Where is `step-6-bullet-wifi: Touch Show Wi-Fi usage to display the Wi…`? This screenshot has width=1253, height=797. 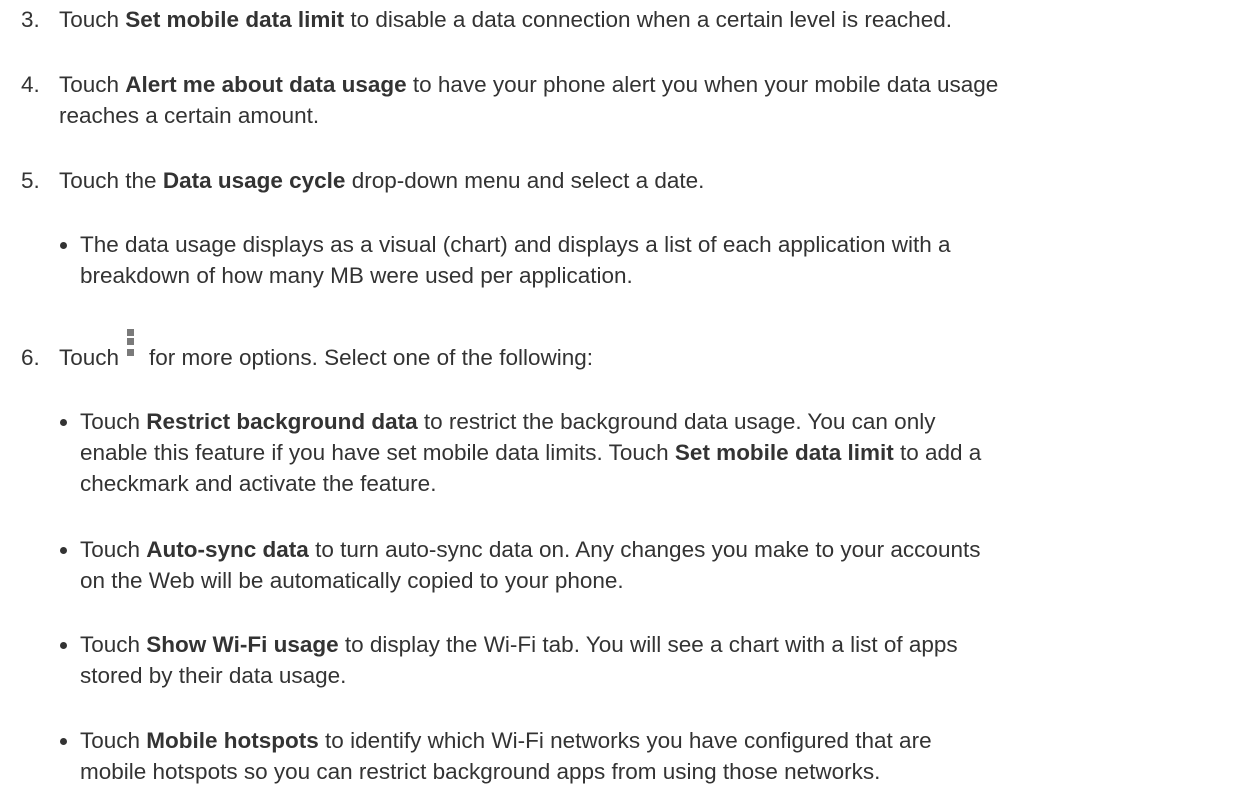
step-6-bullet-wifi: Touch Show Wi-Fi usage to display the Wi… is located at coordinates (625, 660).